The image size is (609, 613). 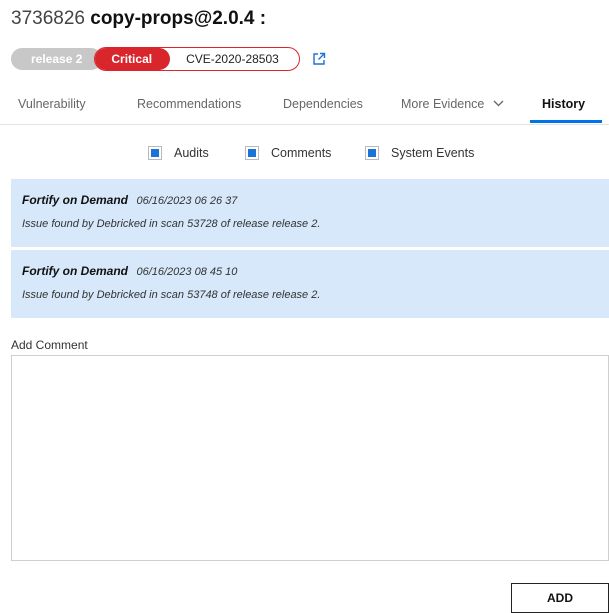 I want to click on tab-more-evidence-label: More Evidence, so click(x=443, y=104).